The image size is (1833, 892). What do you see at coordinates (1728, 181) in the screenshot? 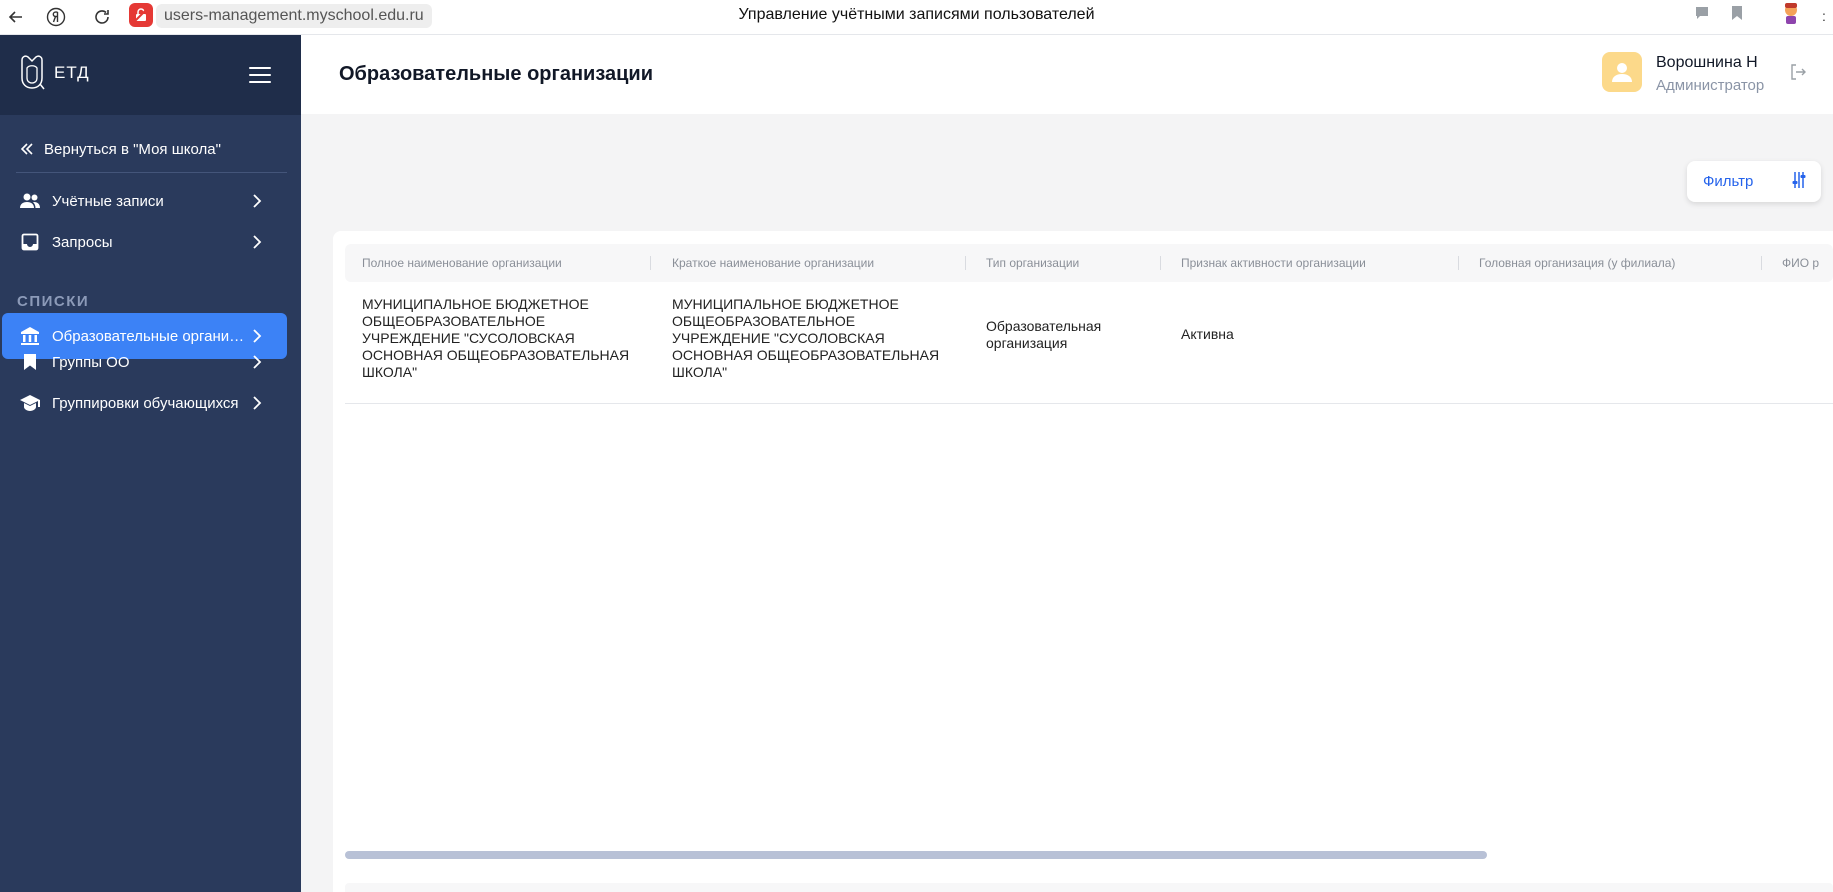
I see `filter-button-label: Фильтр` at bounding box center [1728, 181].